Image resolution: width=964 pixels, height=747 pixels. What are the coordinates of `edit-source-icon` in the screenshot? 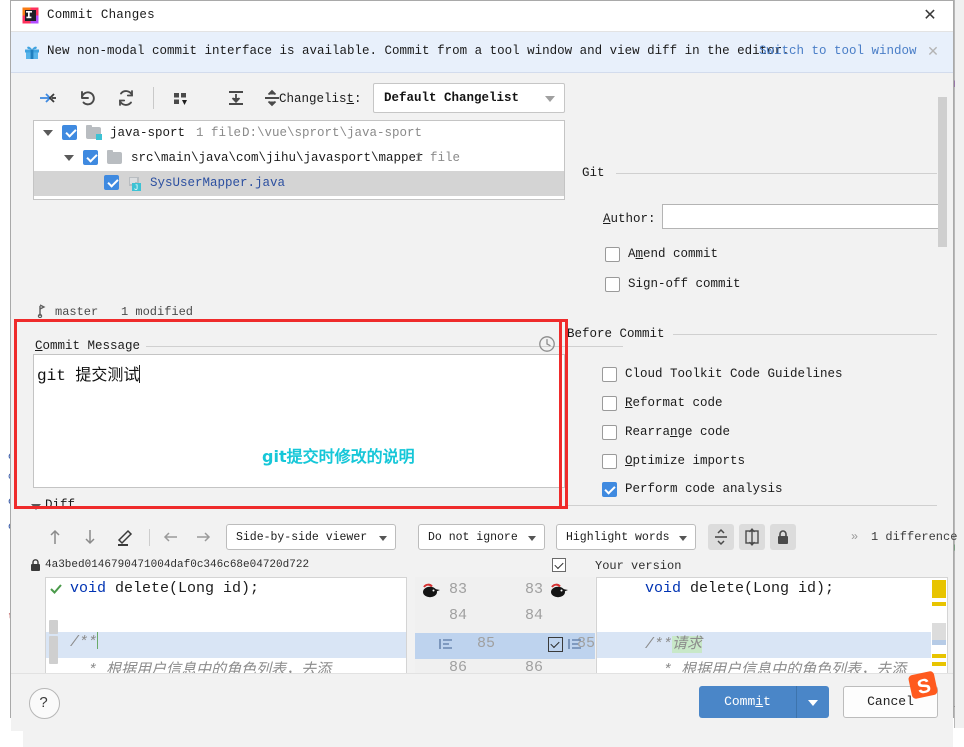 It's located at (125, 537).